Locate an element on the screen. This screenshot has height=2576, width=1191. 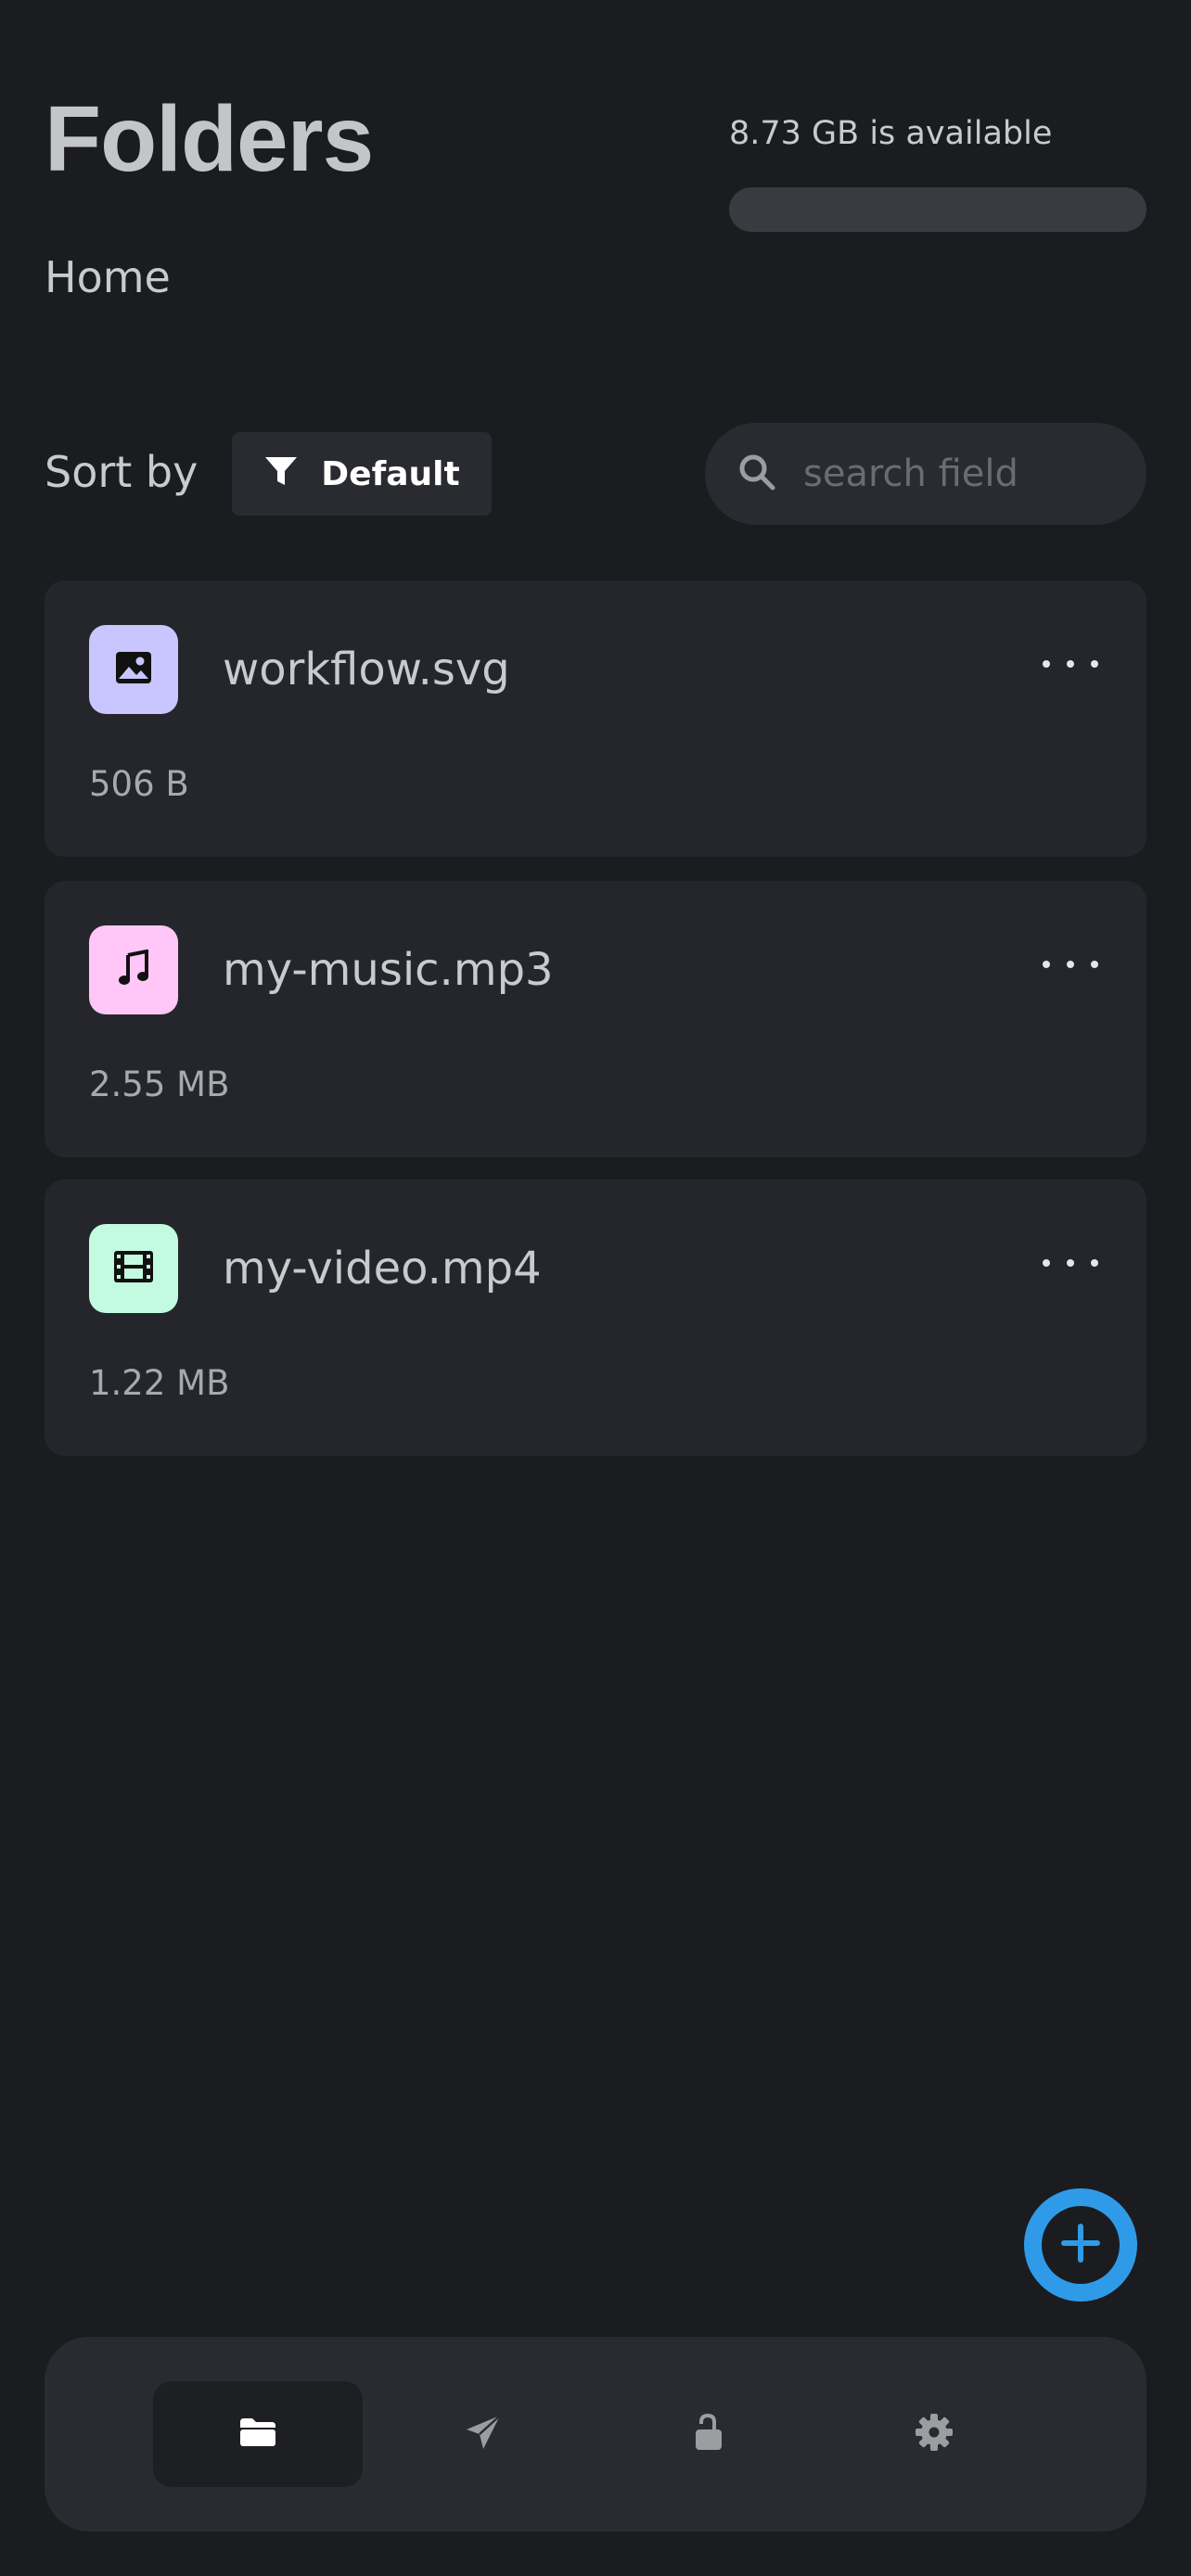
nav-item-settings is located at coordinates (934, 2434).